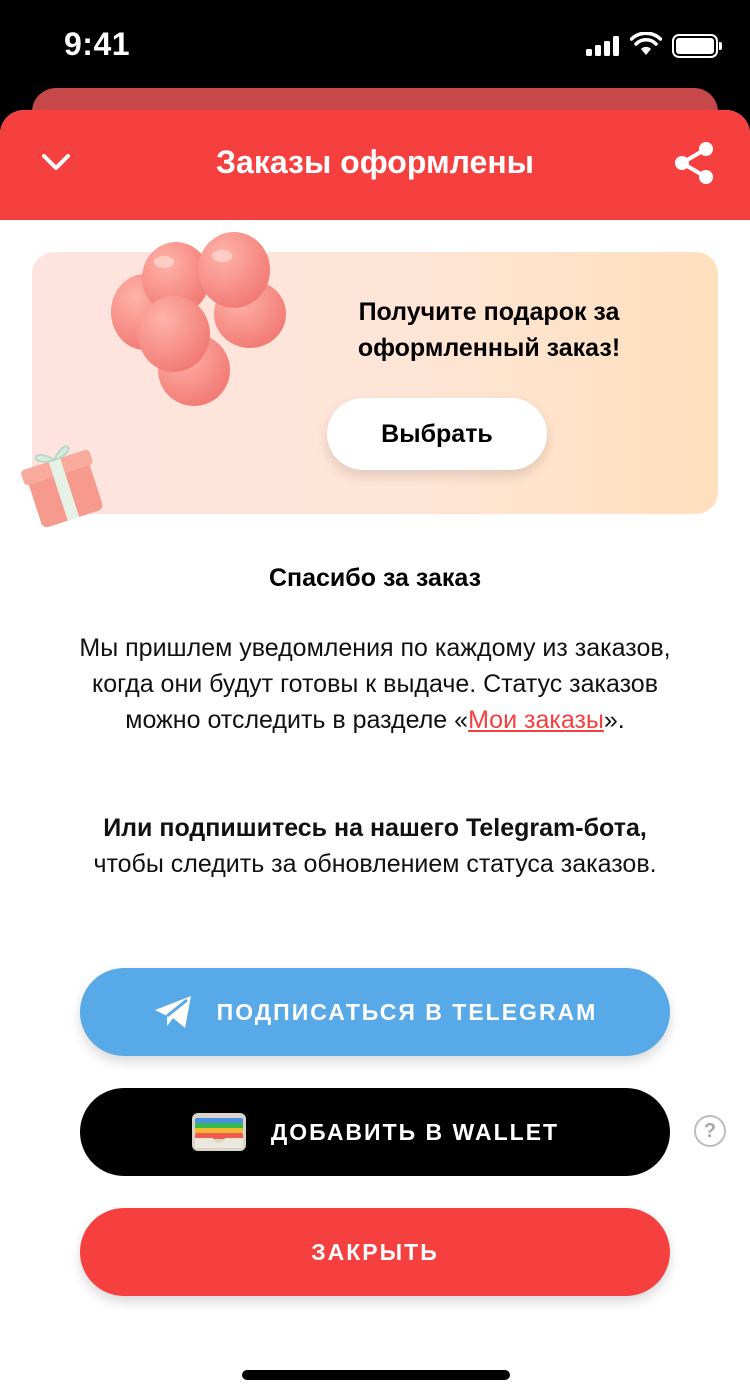 Image resolution: width=750 pixels, height=1396 pixels. Describe the element at coordinates (173, 1012) in the screenshot. I see `telegram-icon` at that location.